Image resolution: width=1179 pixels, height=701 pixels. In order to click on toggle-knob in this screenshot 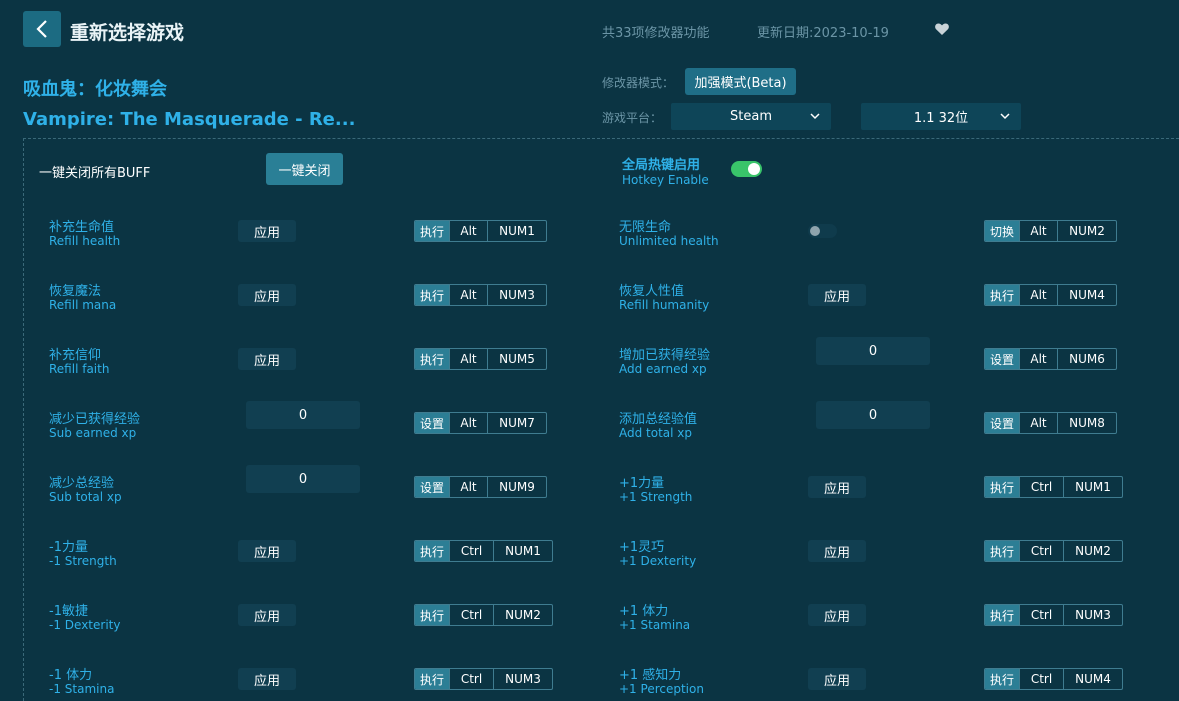, I will do `click(754, 169)`.